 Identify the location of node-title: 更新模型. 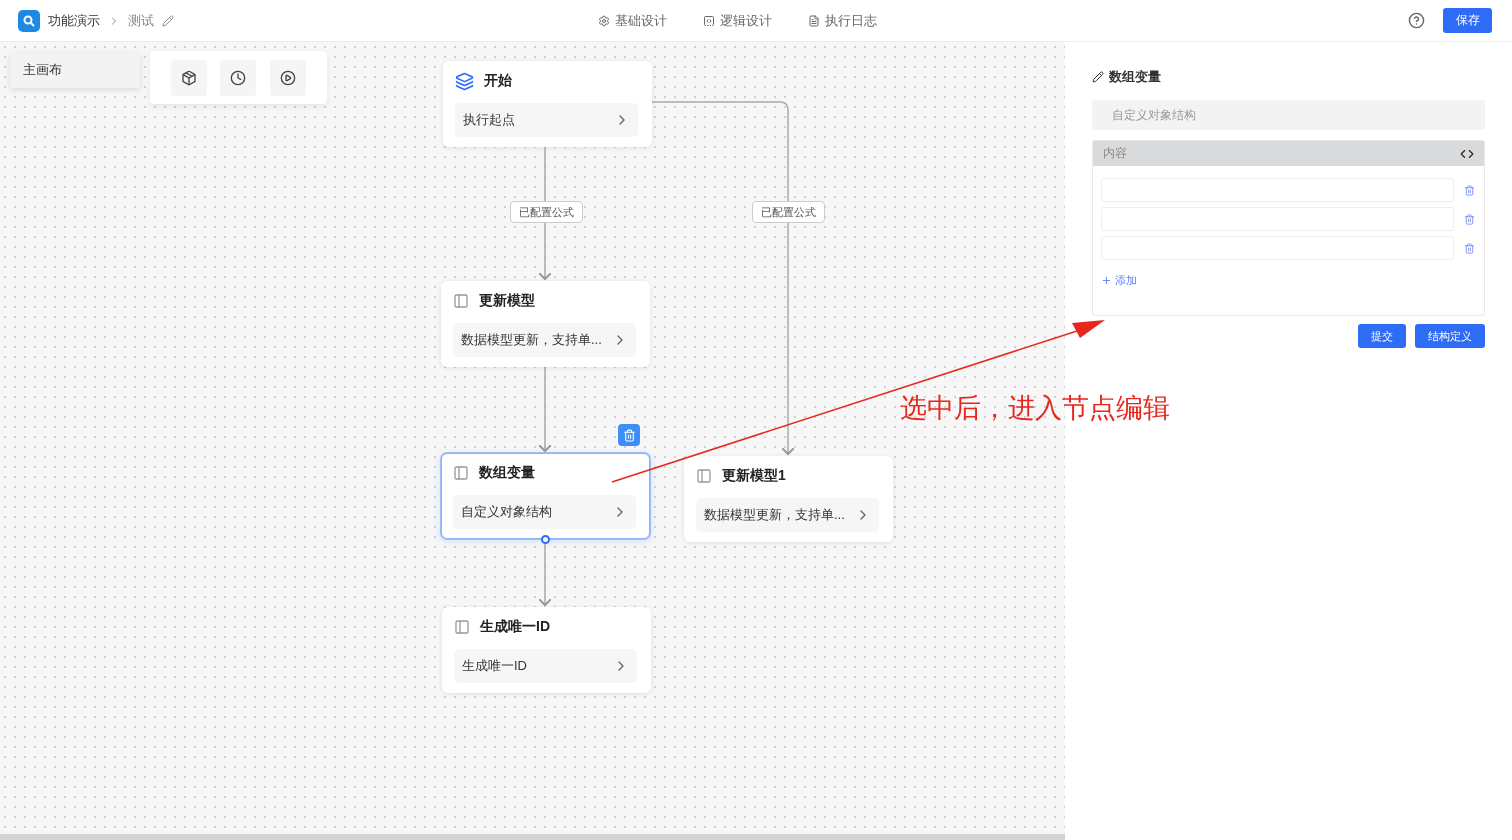
(507, 301).